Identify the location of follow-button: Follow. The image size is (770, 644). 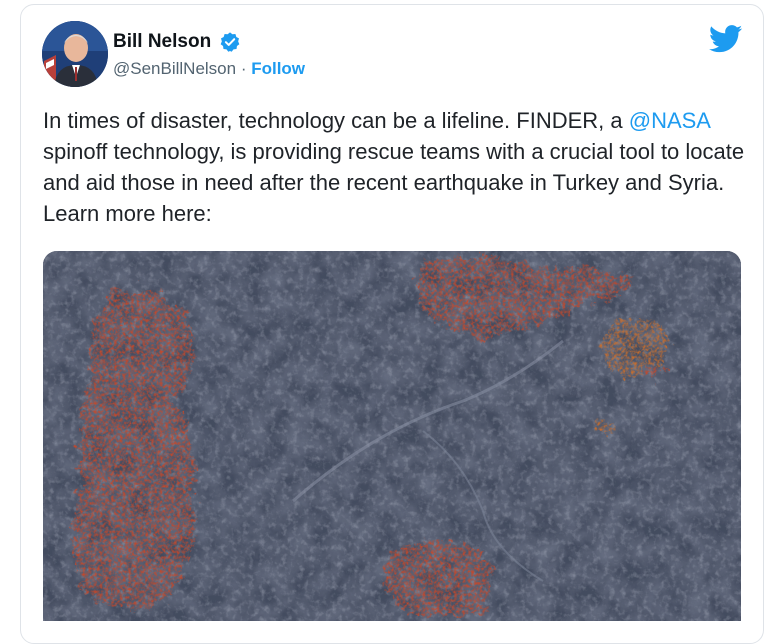
(278, 68).